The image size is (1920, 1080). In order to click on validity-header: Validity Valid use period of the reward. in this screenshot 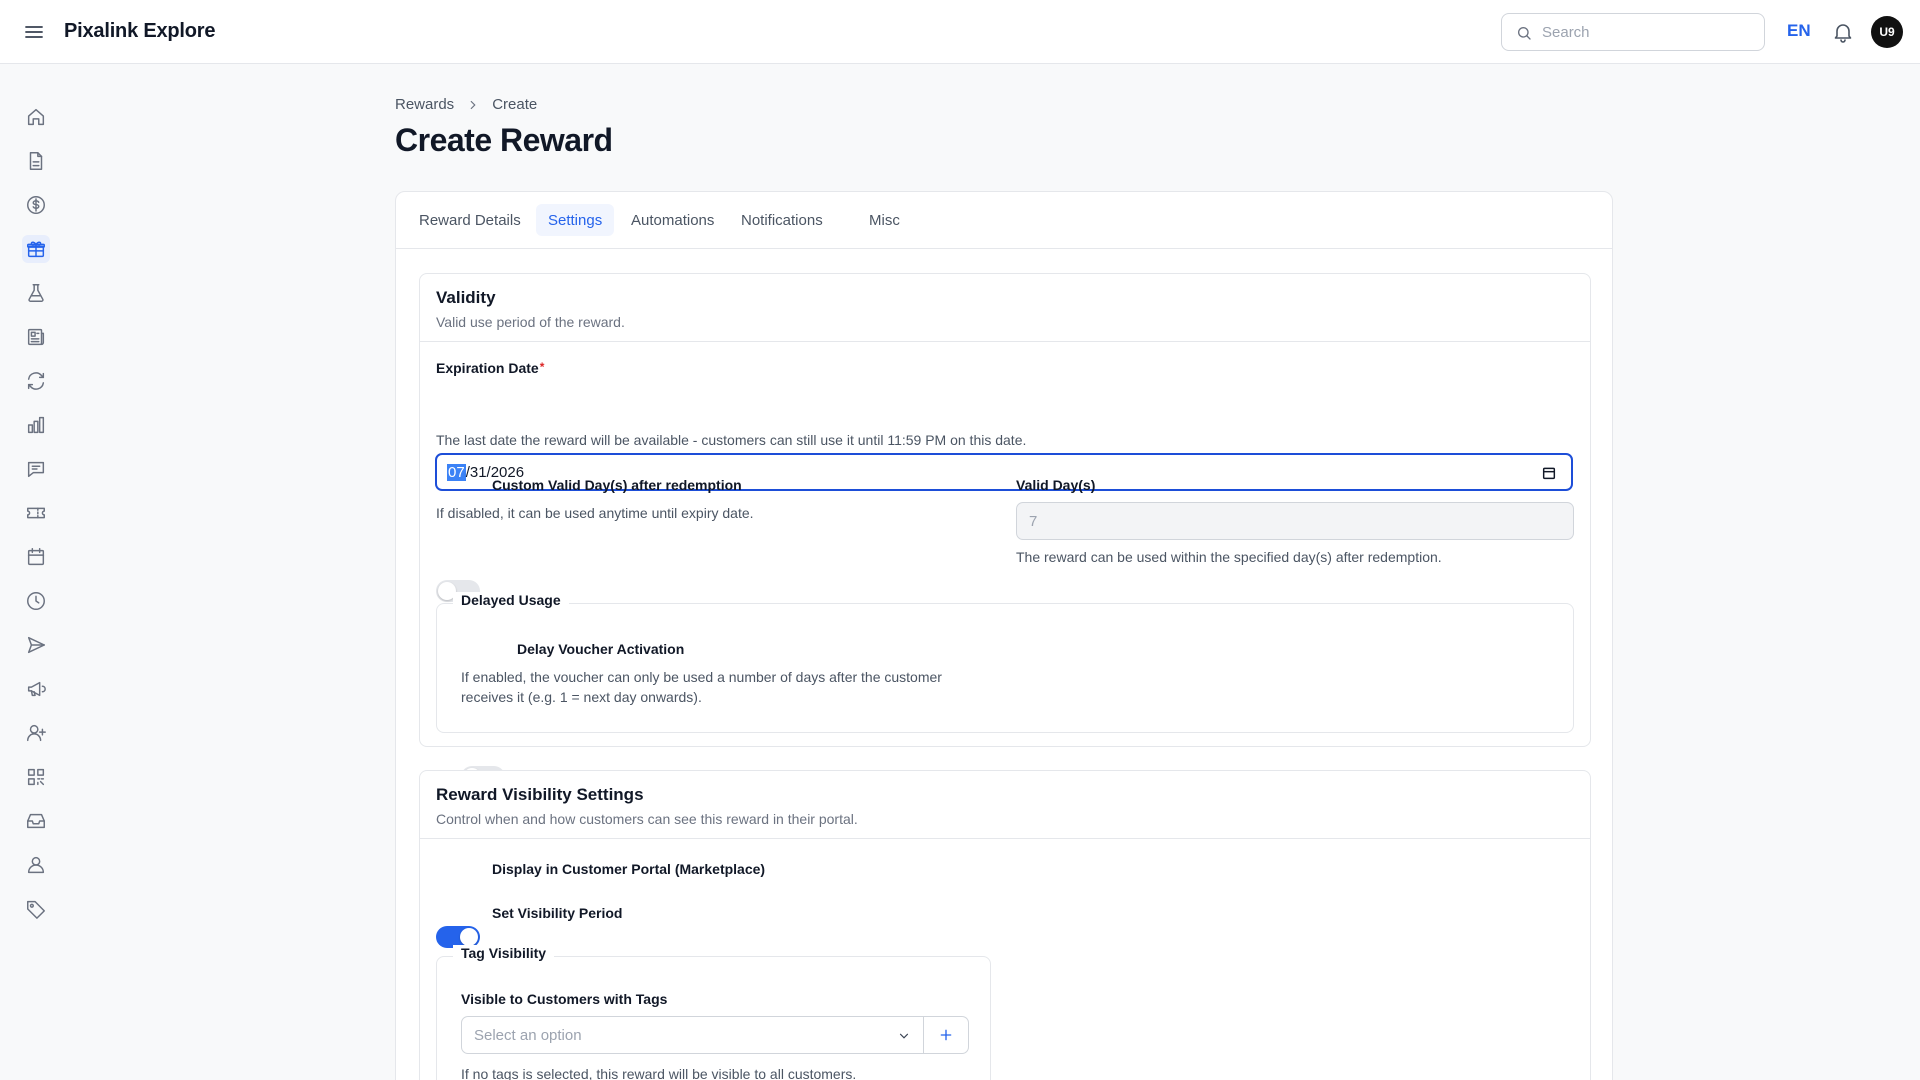, I will do `click(1005, 308)`.